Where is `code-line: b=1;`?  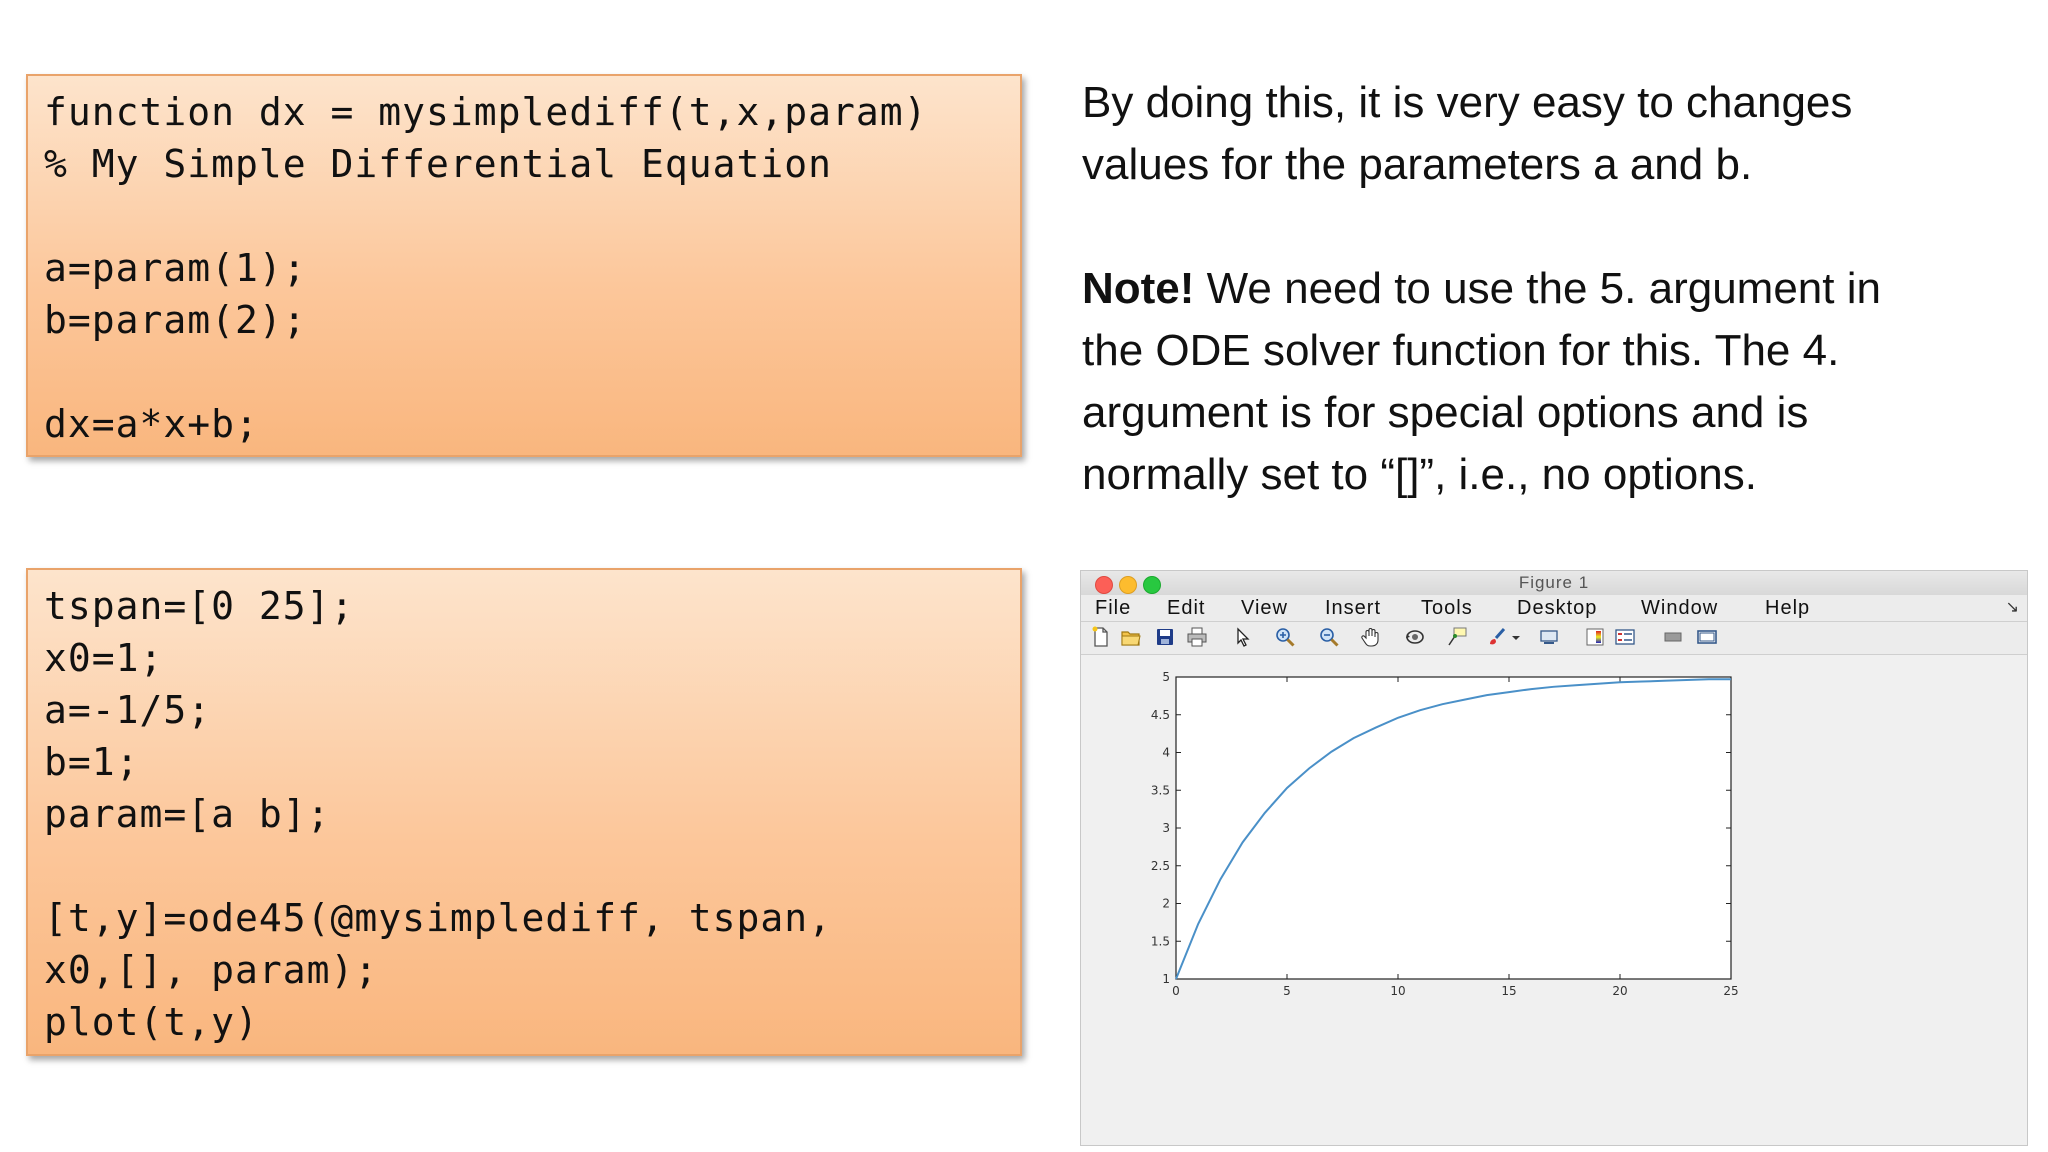
code-line: b=1; is located at coordinates (92, 762).